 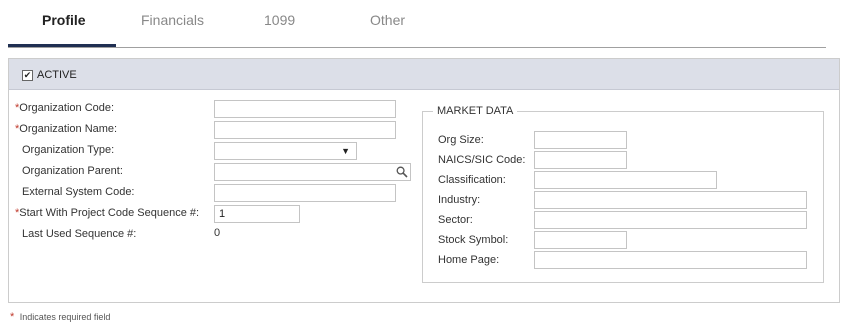 I want to click on search-icon, so click(x=402, y=172).